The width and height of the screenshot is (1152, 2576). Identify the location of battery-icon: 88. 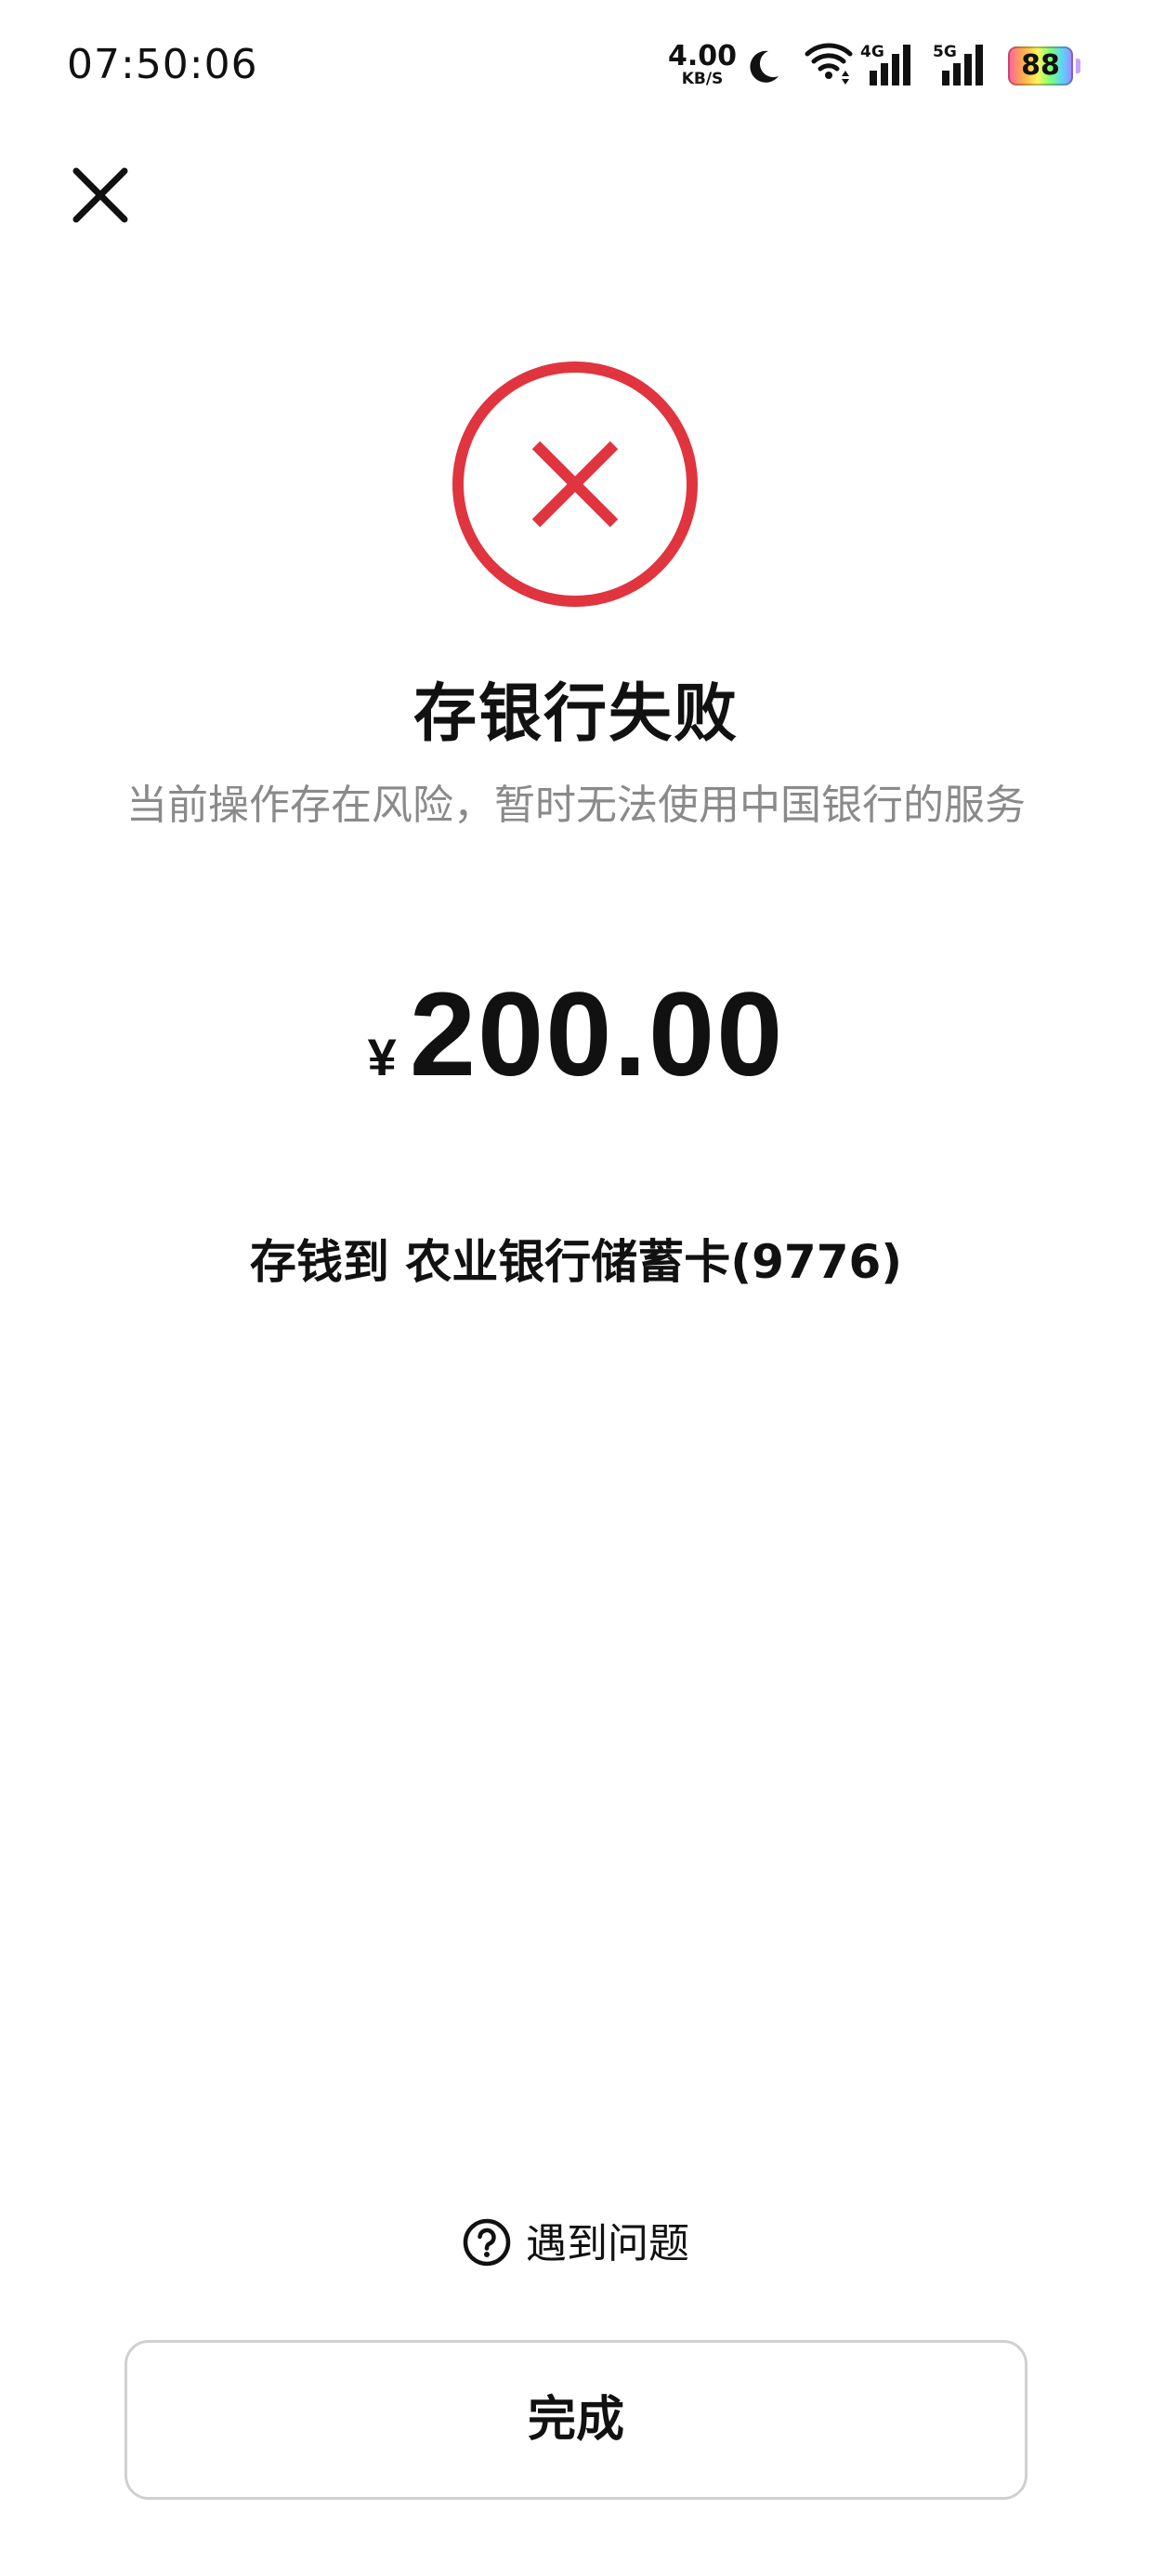
(1044, 65).